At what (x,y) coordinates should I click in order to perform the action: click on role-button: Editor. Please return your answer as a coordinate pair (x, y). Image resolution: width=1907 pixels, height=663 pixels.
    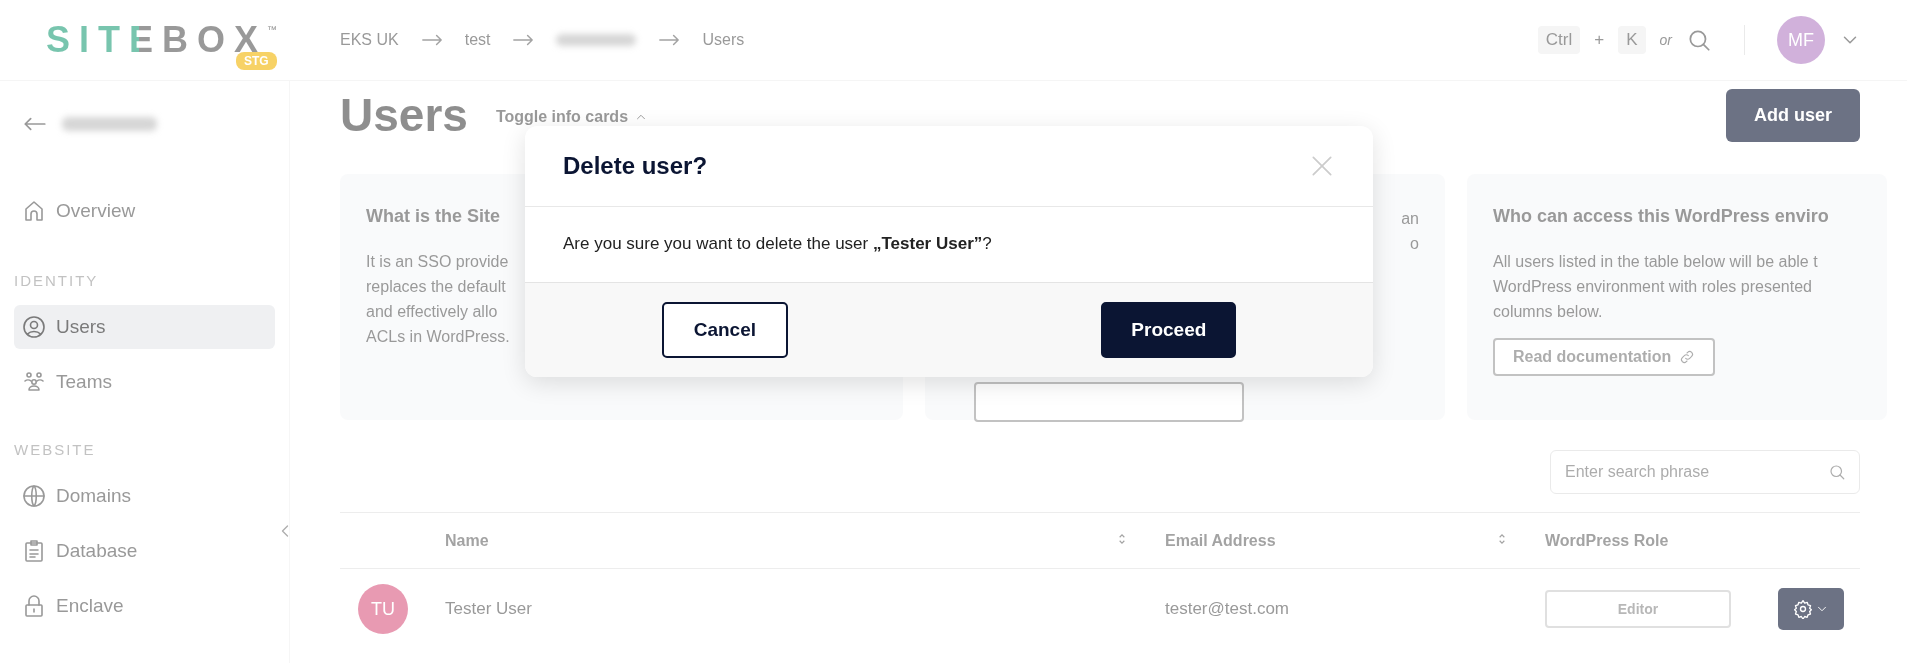
    Looking at the image, I should click on (1638, 609).